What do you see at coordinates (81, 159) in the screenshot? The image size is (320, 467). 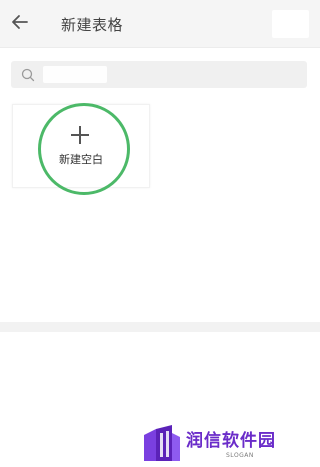 I see `new-blank-label: 新建空白` at bounding box center [81, 159].